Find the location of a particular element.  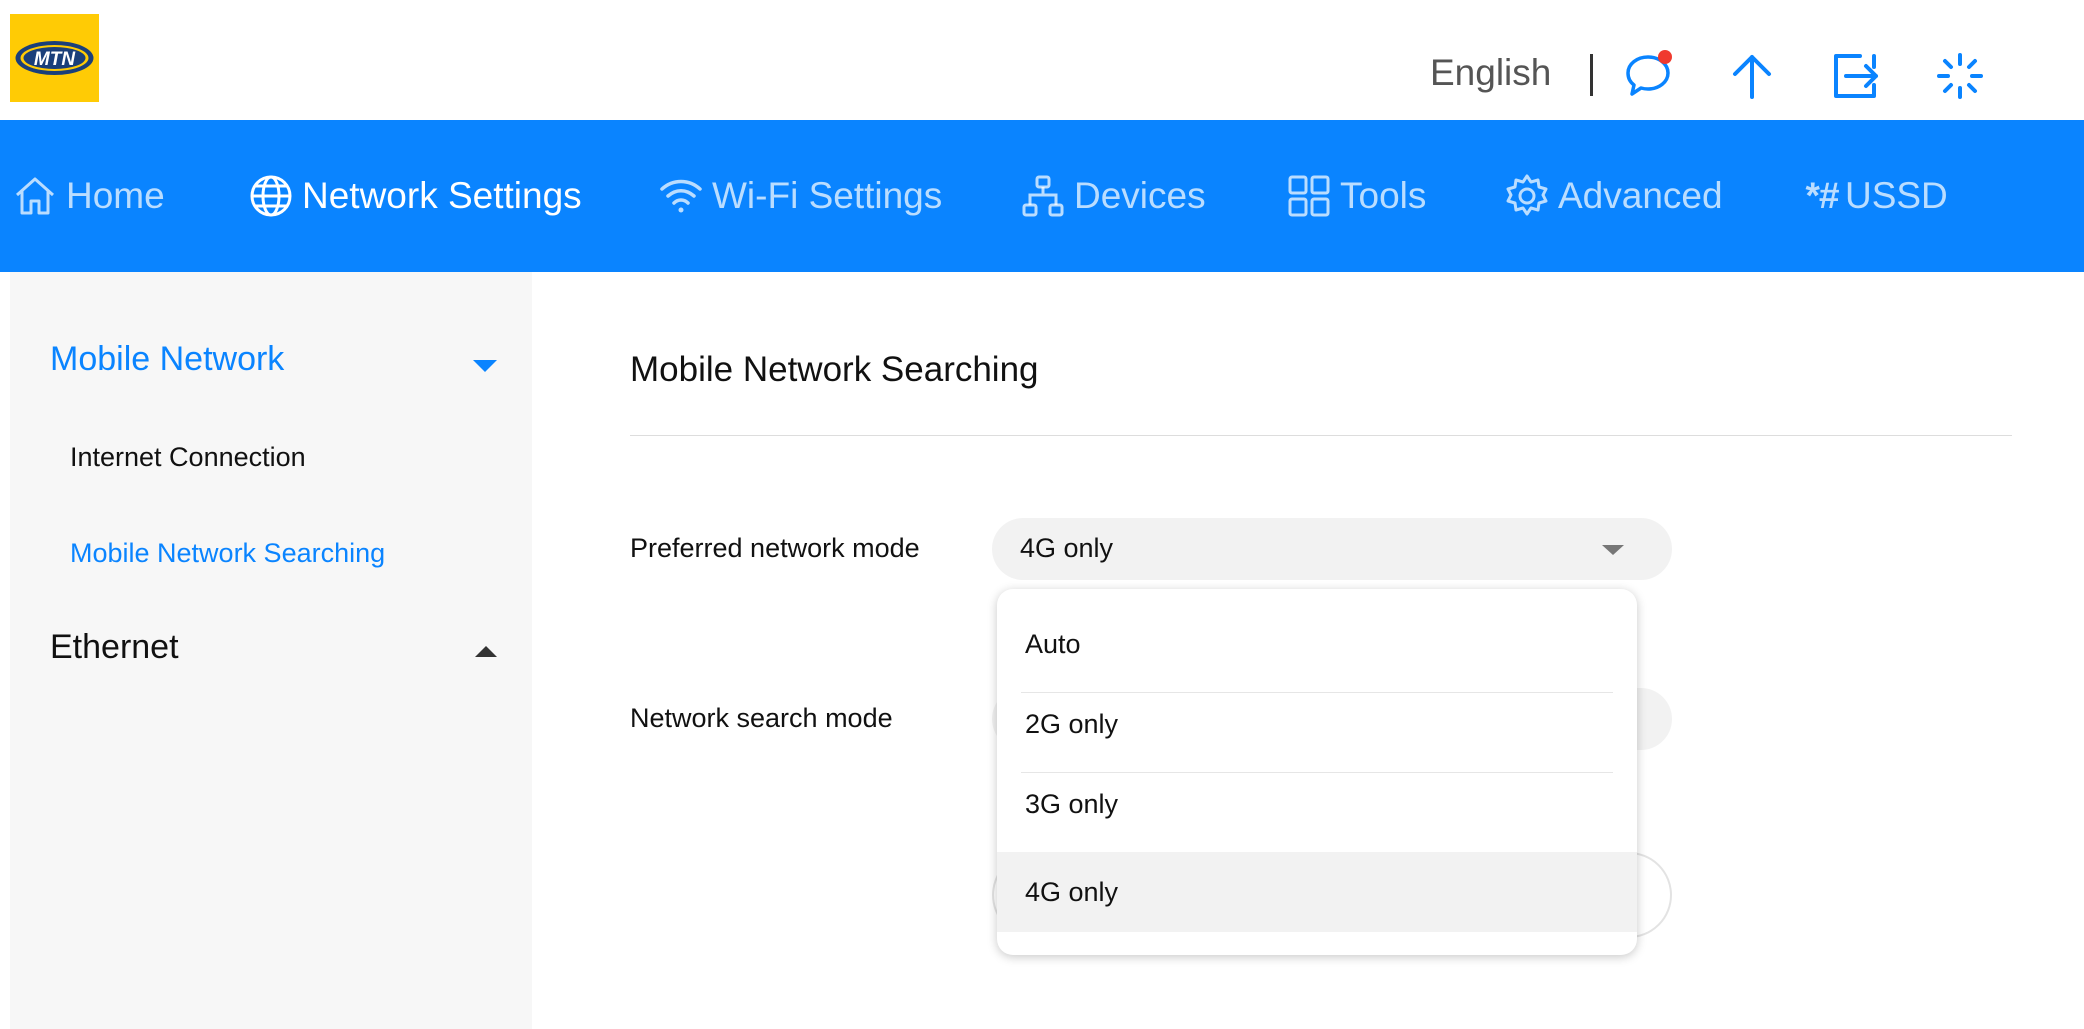

sidebar-item-mobile-network-searching: Mobile Network Searching is located at coordinates (227, 553).